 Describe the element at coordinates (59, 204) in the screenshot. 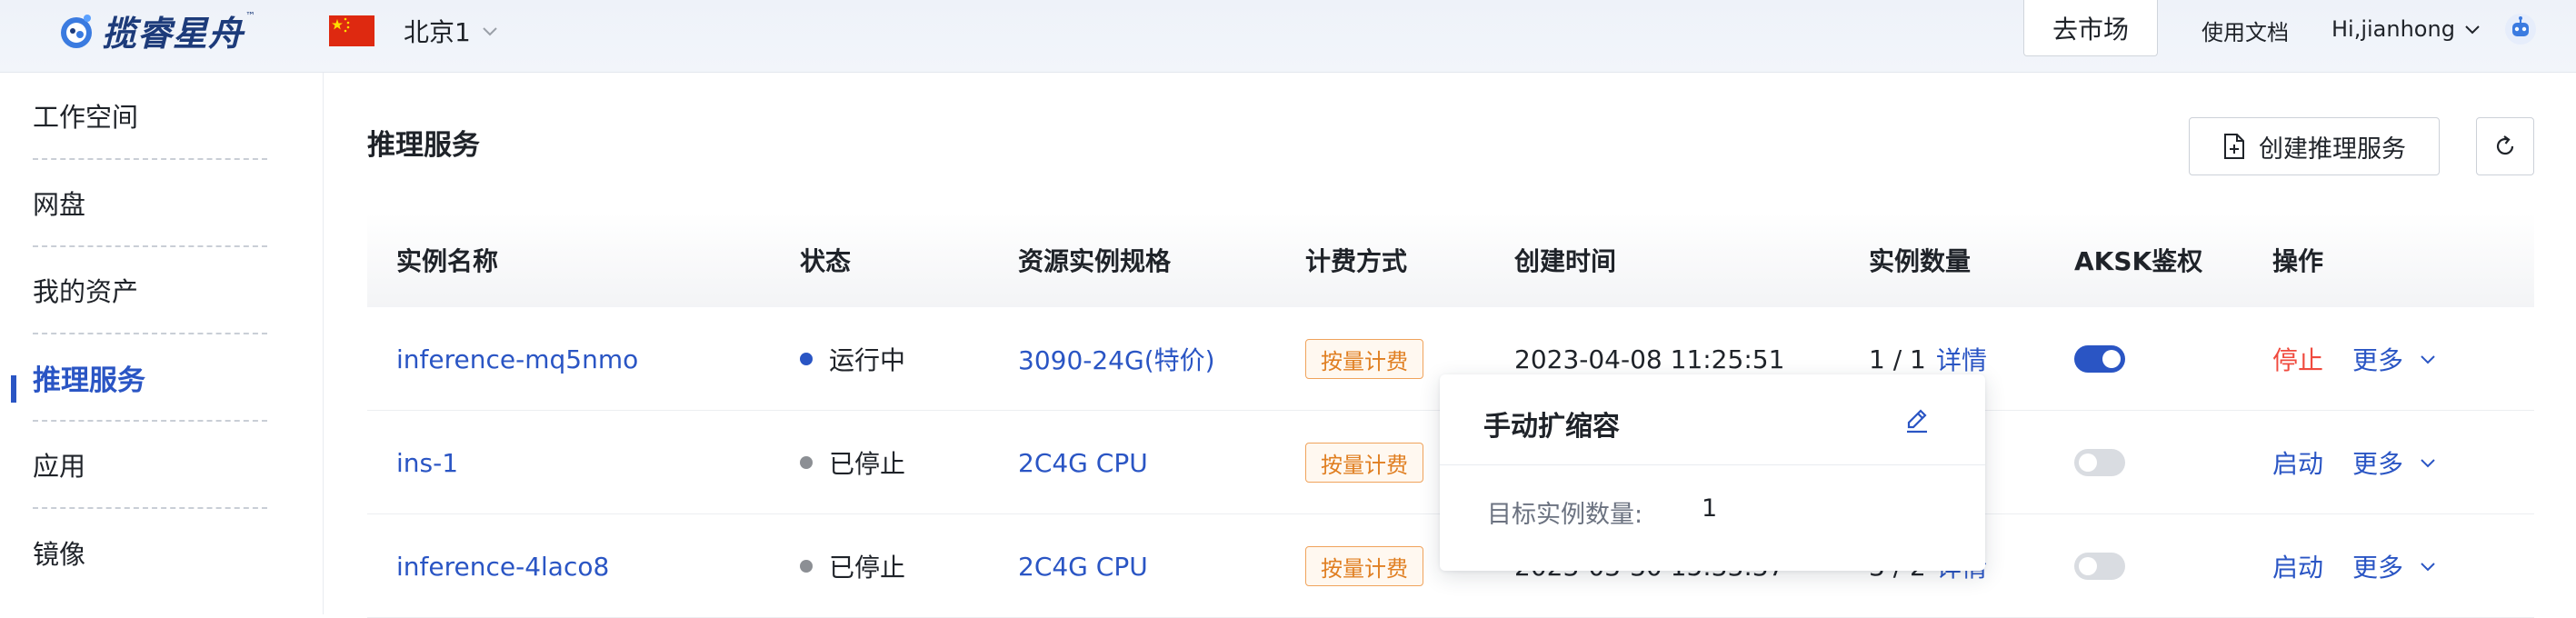

I see `sidebar-item-label: 网盘` at that location.